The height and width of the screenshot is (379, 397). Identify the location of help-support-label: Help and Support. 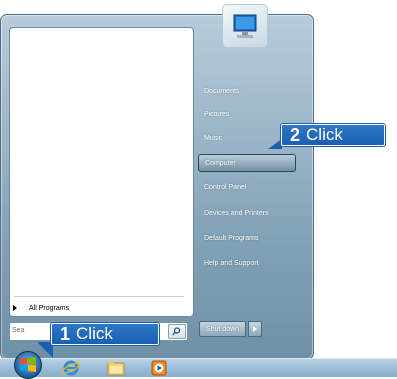
(231, 263).